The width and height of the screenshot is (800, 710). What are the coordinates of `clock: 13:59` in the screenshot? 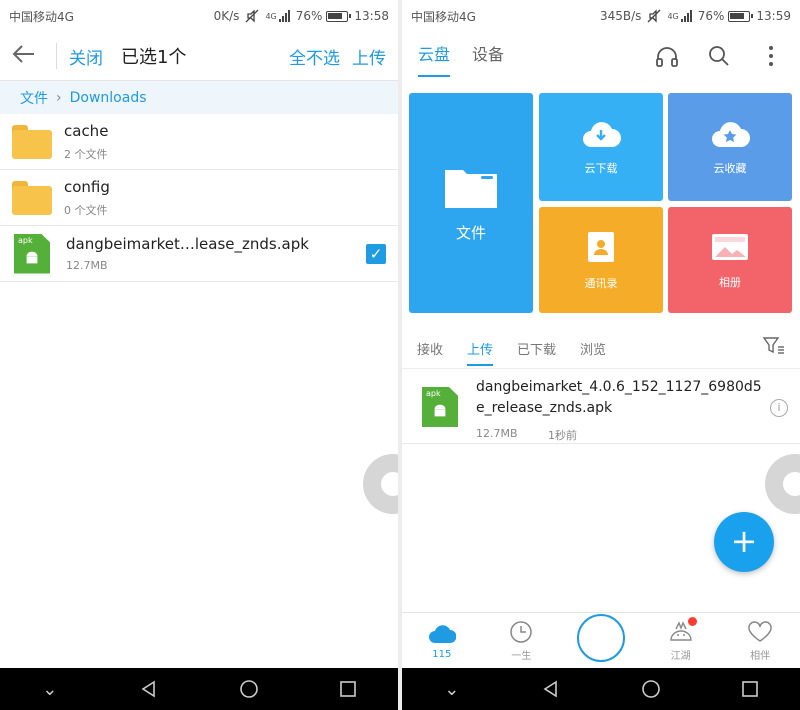 It's located at (773, 16).